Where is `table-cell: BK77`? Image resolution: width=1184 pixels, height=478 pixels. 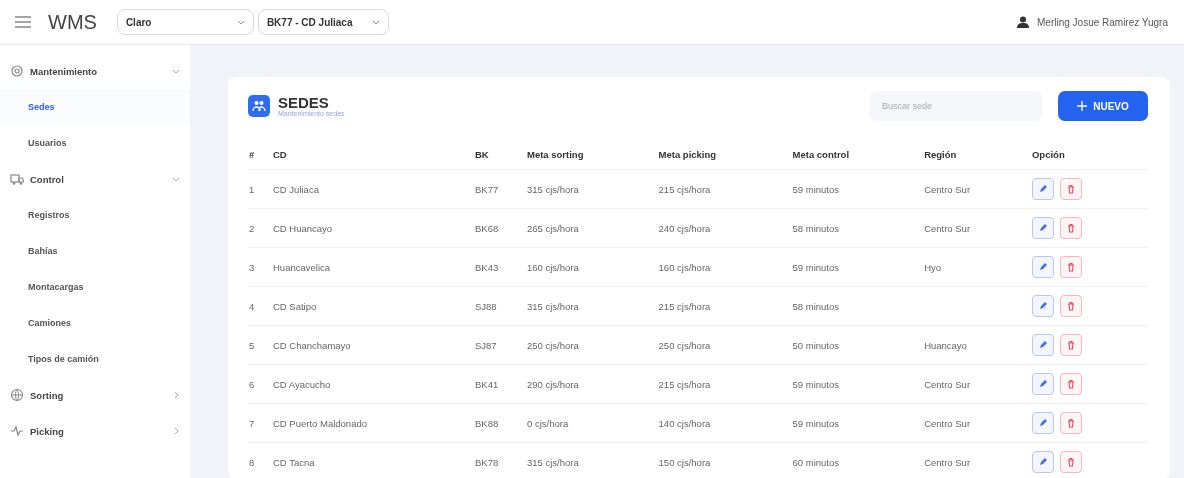
table-cell: BK77 is located at coordinates (487, 189).